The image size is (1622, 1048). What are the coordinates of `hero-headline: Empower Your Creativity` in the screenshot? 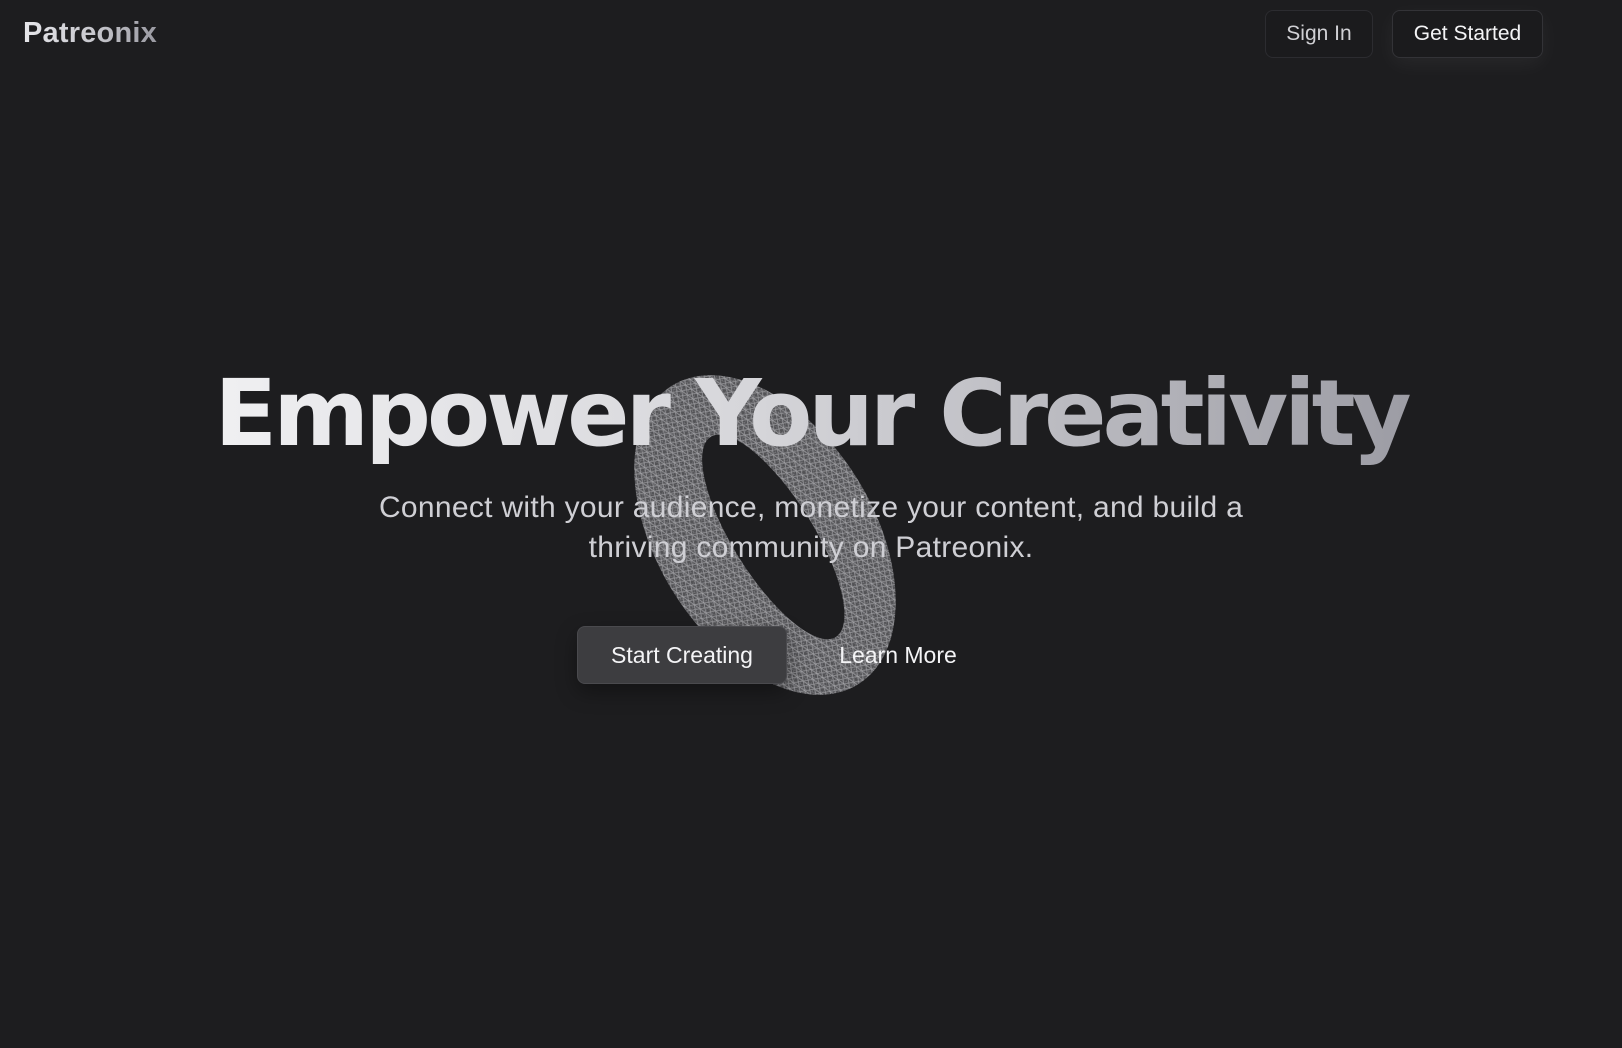 It's located at (810, 414).